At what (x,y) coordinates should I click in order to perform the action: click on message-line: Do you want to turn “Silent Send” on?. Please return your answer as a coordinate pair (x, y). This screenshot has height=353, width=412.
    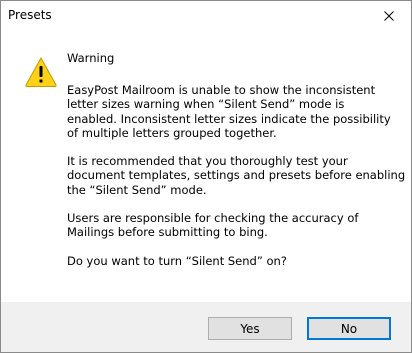
    Looking at the image, I should click on (177, 260).